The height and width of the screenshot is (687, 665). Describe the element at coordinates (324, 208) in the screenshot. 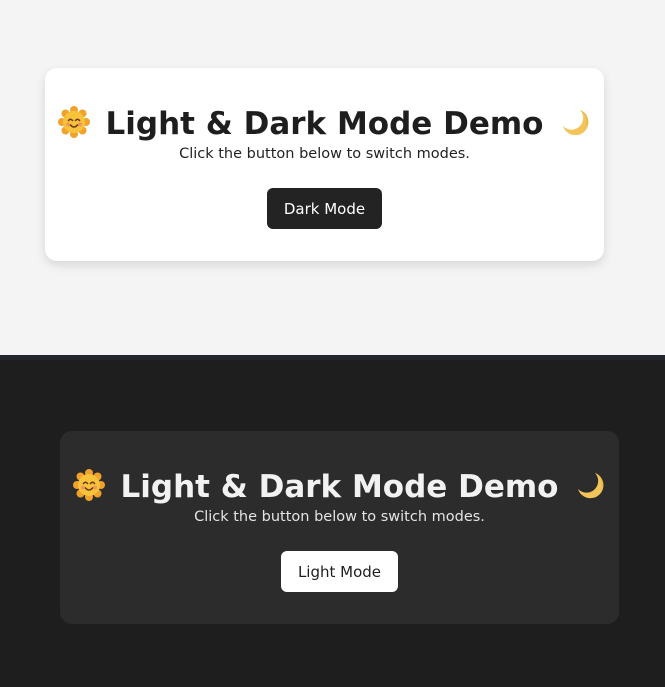

I see `dark-mode-button: Dark Mode` at that location.